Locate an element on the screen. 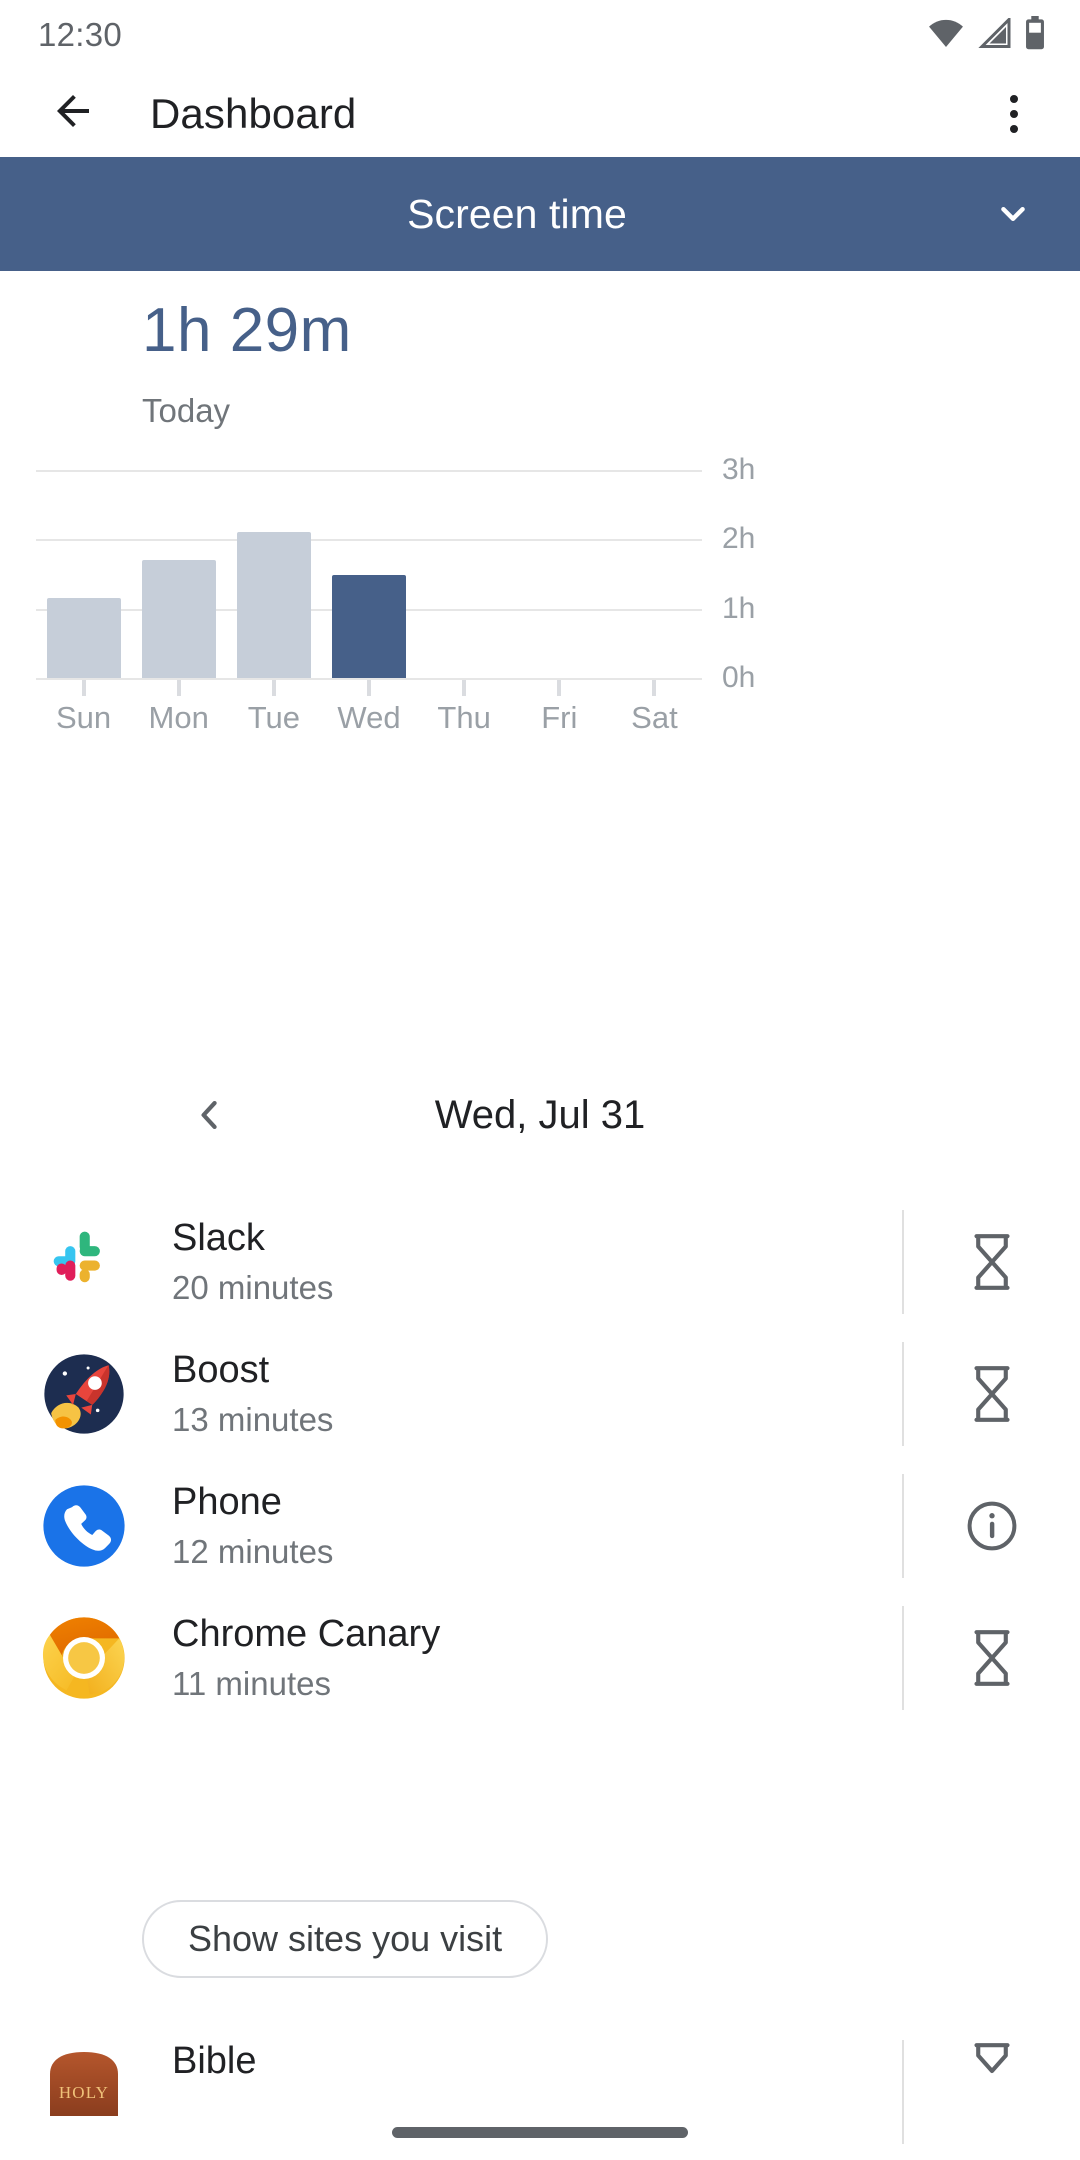 This screenshot has height=2160, width=1080. app-name: Bible is located at coordinates (214, 2061).